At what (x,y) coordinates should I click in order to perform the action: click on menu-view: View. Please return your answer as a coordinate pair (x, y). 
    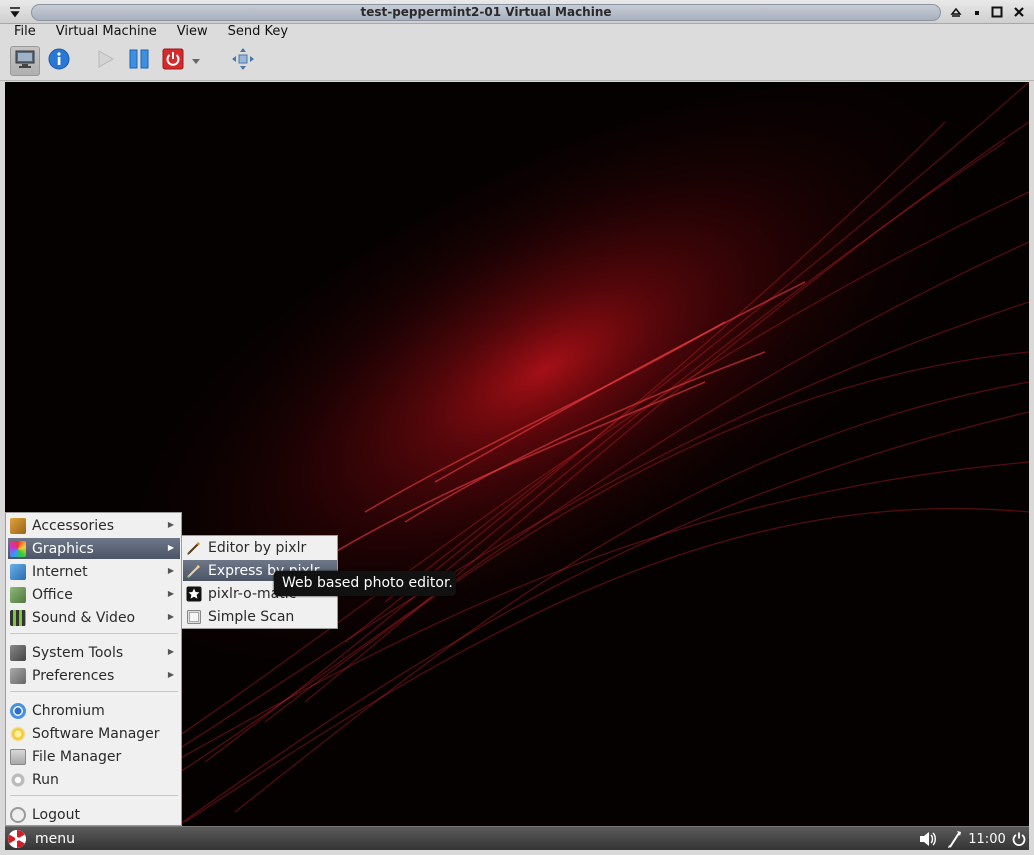
    Looking at the image, I should click on (192, 33).